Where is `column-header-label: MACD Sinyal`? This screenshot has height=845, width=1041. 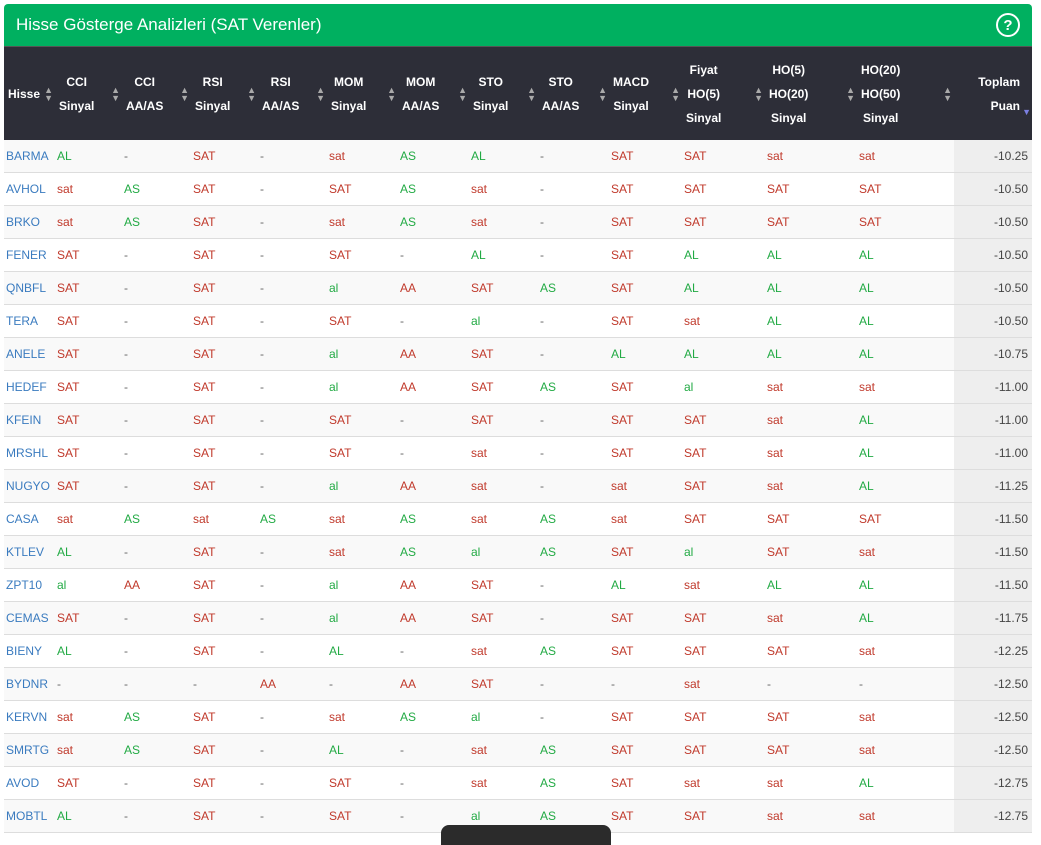
column-header-label: MACD Sinyal is located at coordinates (631, 94).